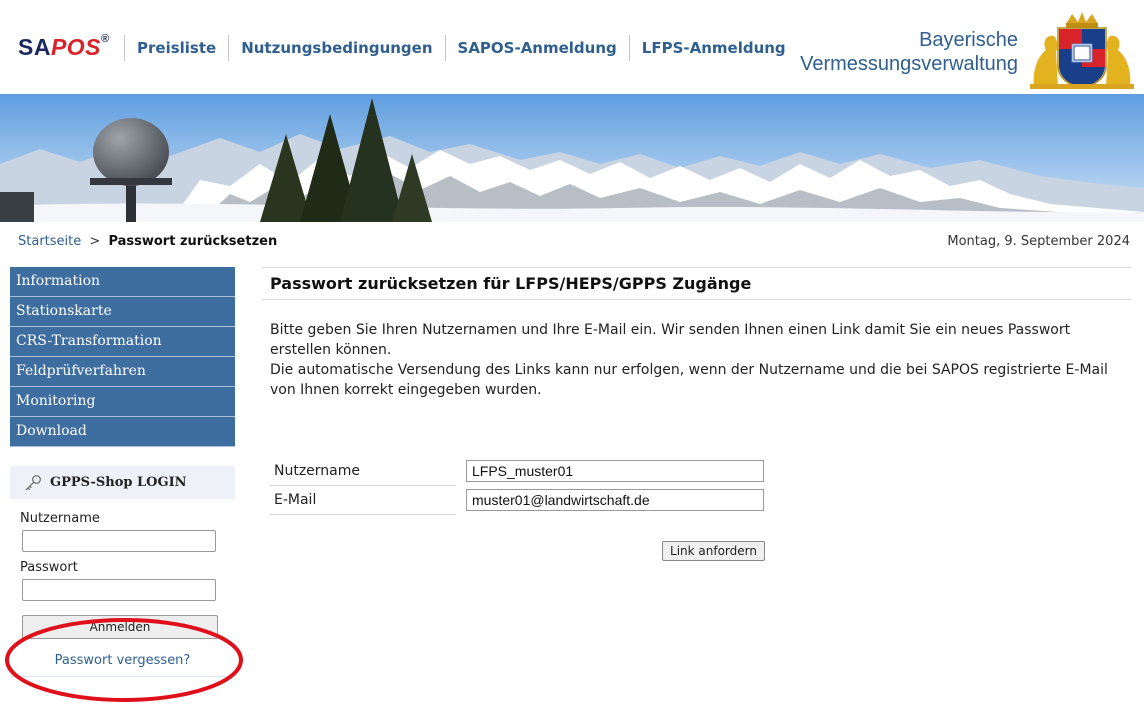  I want to click on logo-sa-text: SA, so click(34, 47).